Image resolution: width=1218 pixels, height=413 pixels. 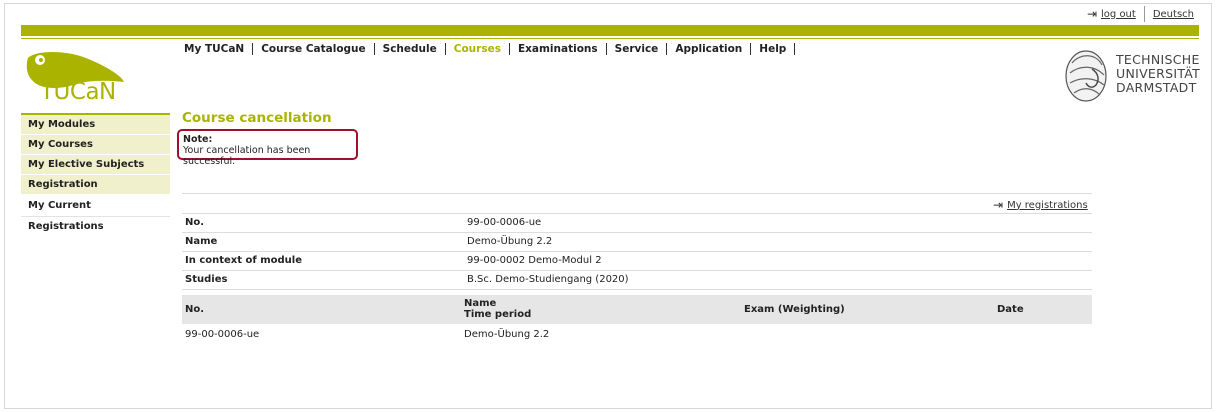 What do you see at coordinates (637, 241) in the screenshot?
I see `info-row: Name Demo-Übung 2.2` at bounding box center [637, 241].